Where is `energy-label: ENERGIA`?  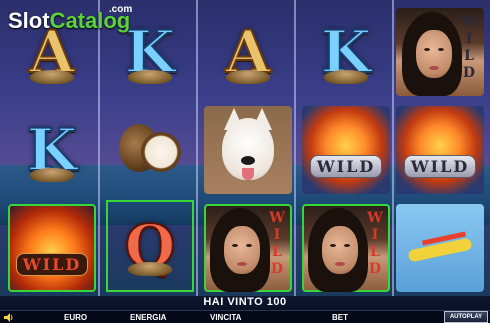
energy-label: ENERGIA is located at coordinates (148, 317).